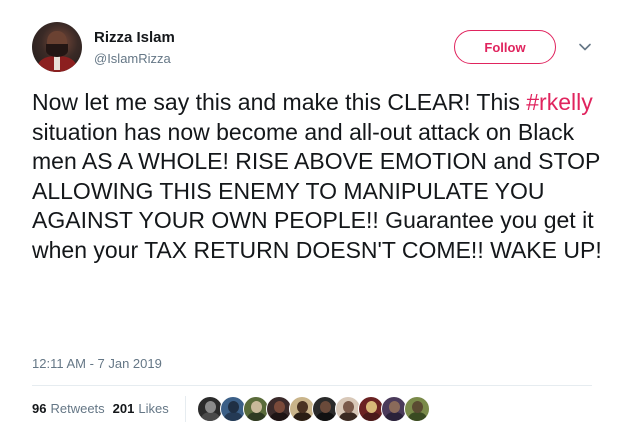 This screenshot has width=623, height=427. Describe the element at coordinates (57, 63) in the screenshot. I see `avatar-collar` at that location.